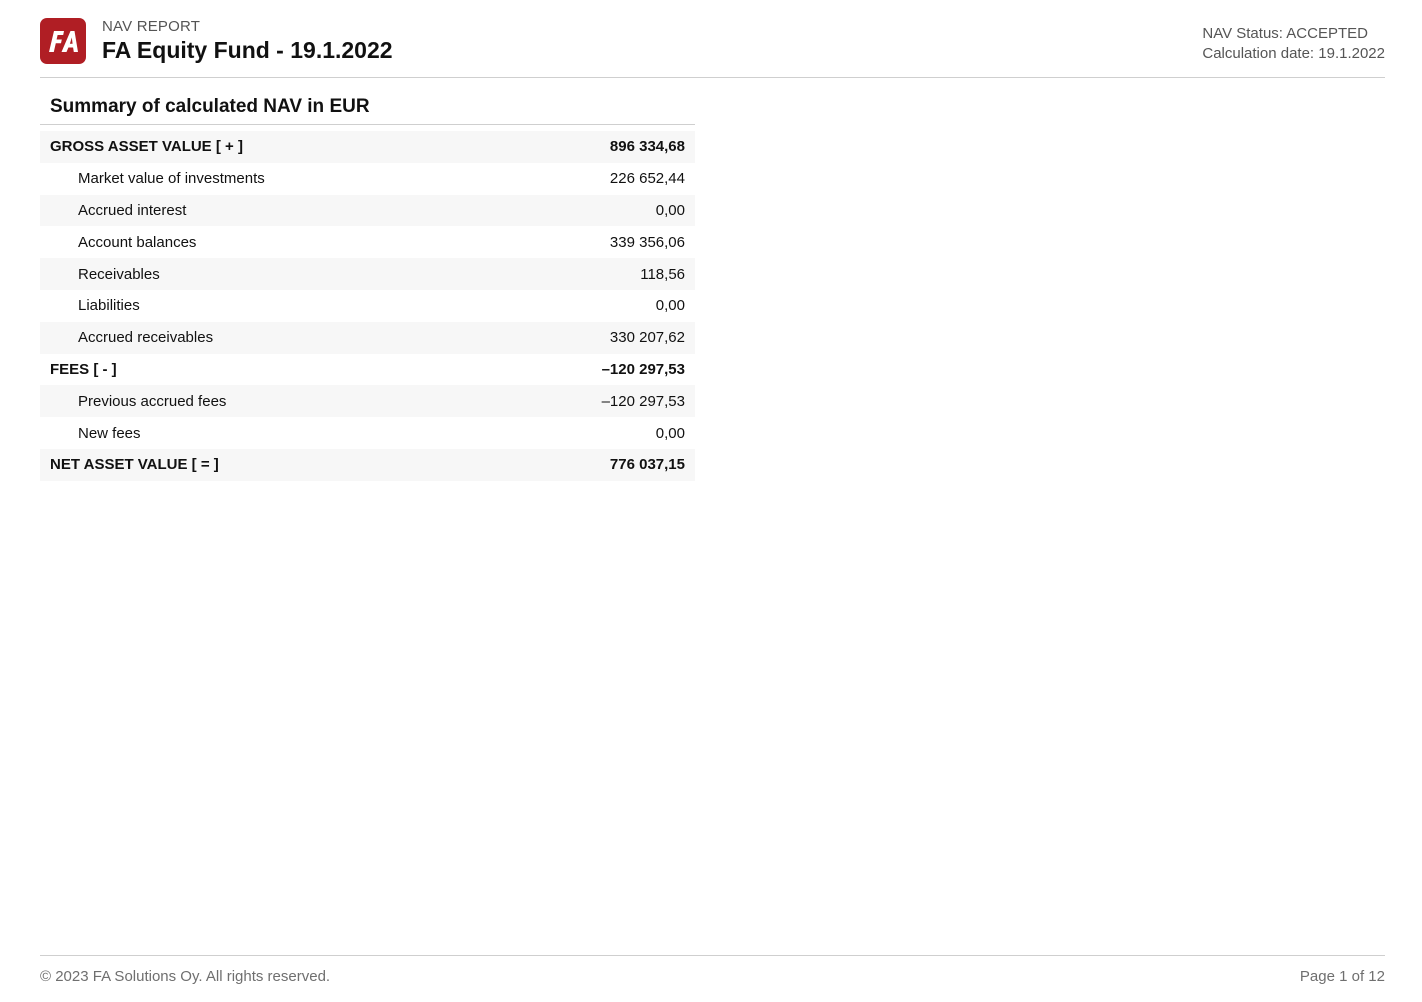 This screenshot has width=1422, height=1002. Describe the element at coordinates (267, 210) in the screenshot. I see `row-label: Accrued interest` at that location.